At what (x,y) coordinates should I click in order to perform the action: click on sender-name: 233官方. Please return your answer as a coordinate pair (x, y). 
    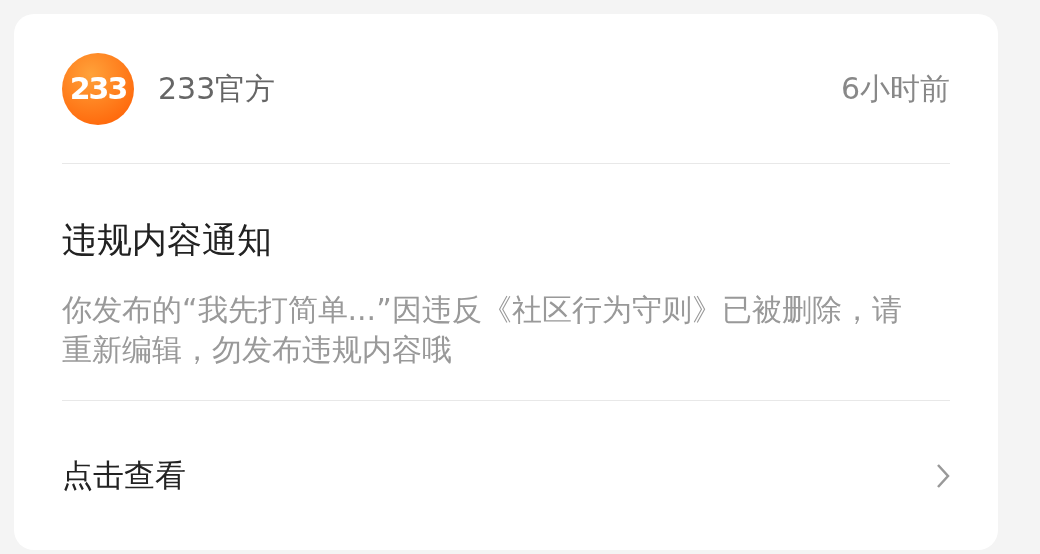
    Looking at the image, I should click on (217, 89).